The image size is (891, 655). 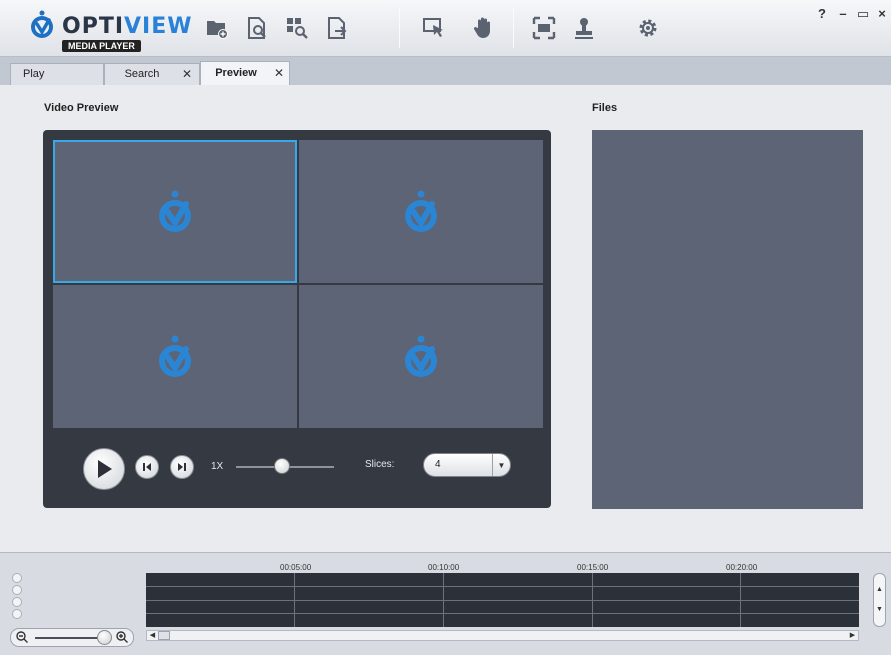 I want to click on logo-subtitle: MEDIA PLAYER, so click(x=101, y=46).